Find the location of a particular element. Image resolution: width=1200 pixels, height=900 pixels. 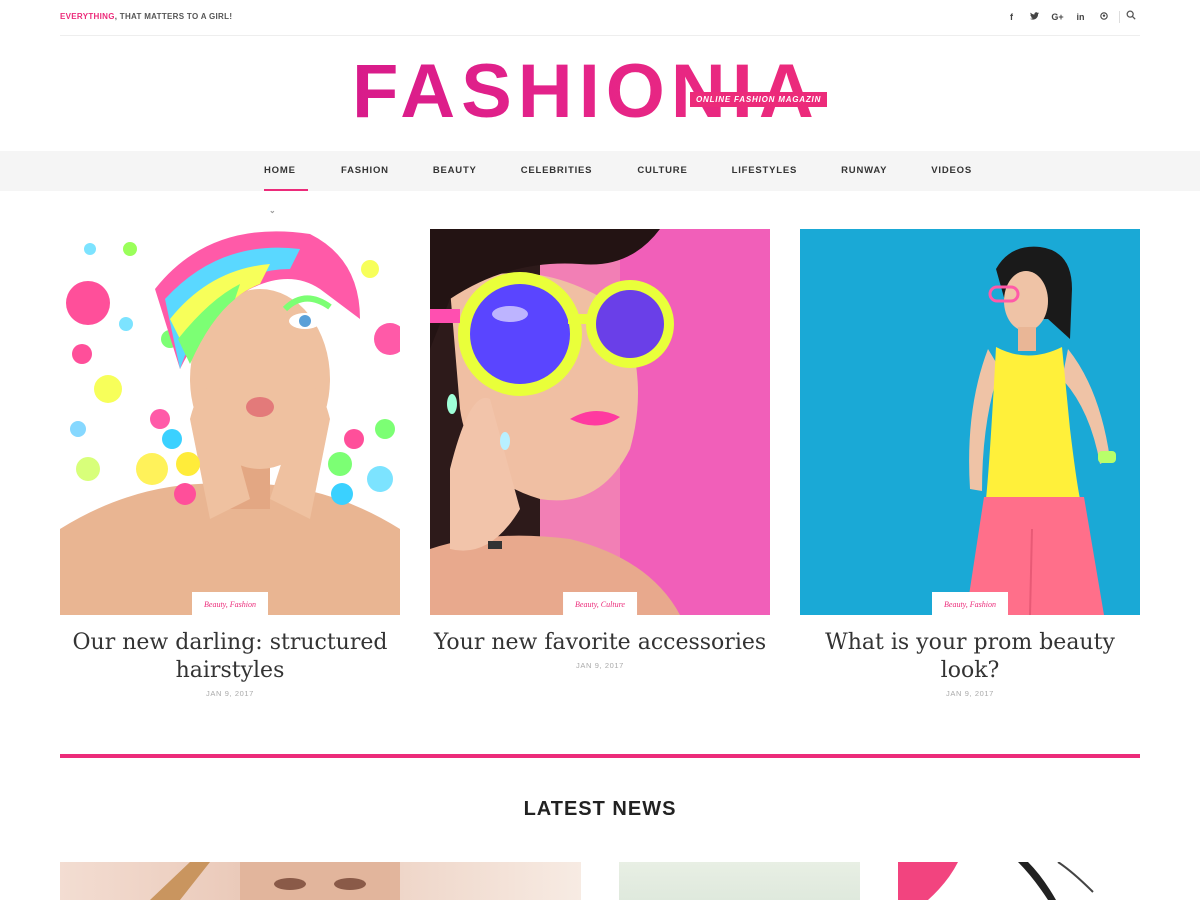

nav-item-lifestyles: Lifestyles is located at coordinates (765, 171).